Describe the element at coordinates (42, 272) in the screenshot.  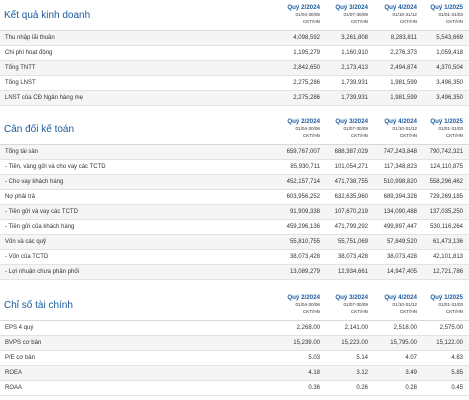
I see `row-label: - Lợi nhuận chưa phân phối` at that location.